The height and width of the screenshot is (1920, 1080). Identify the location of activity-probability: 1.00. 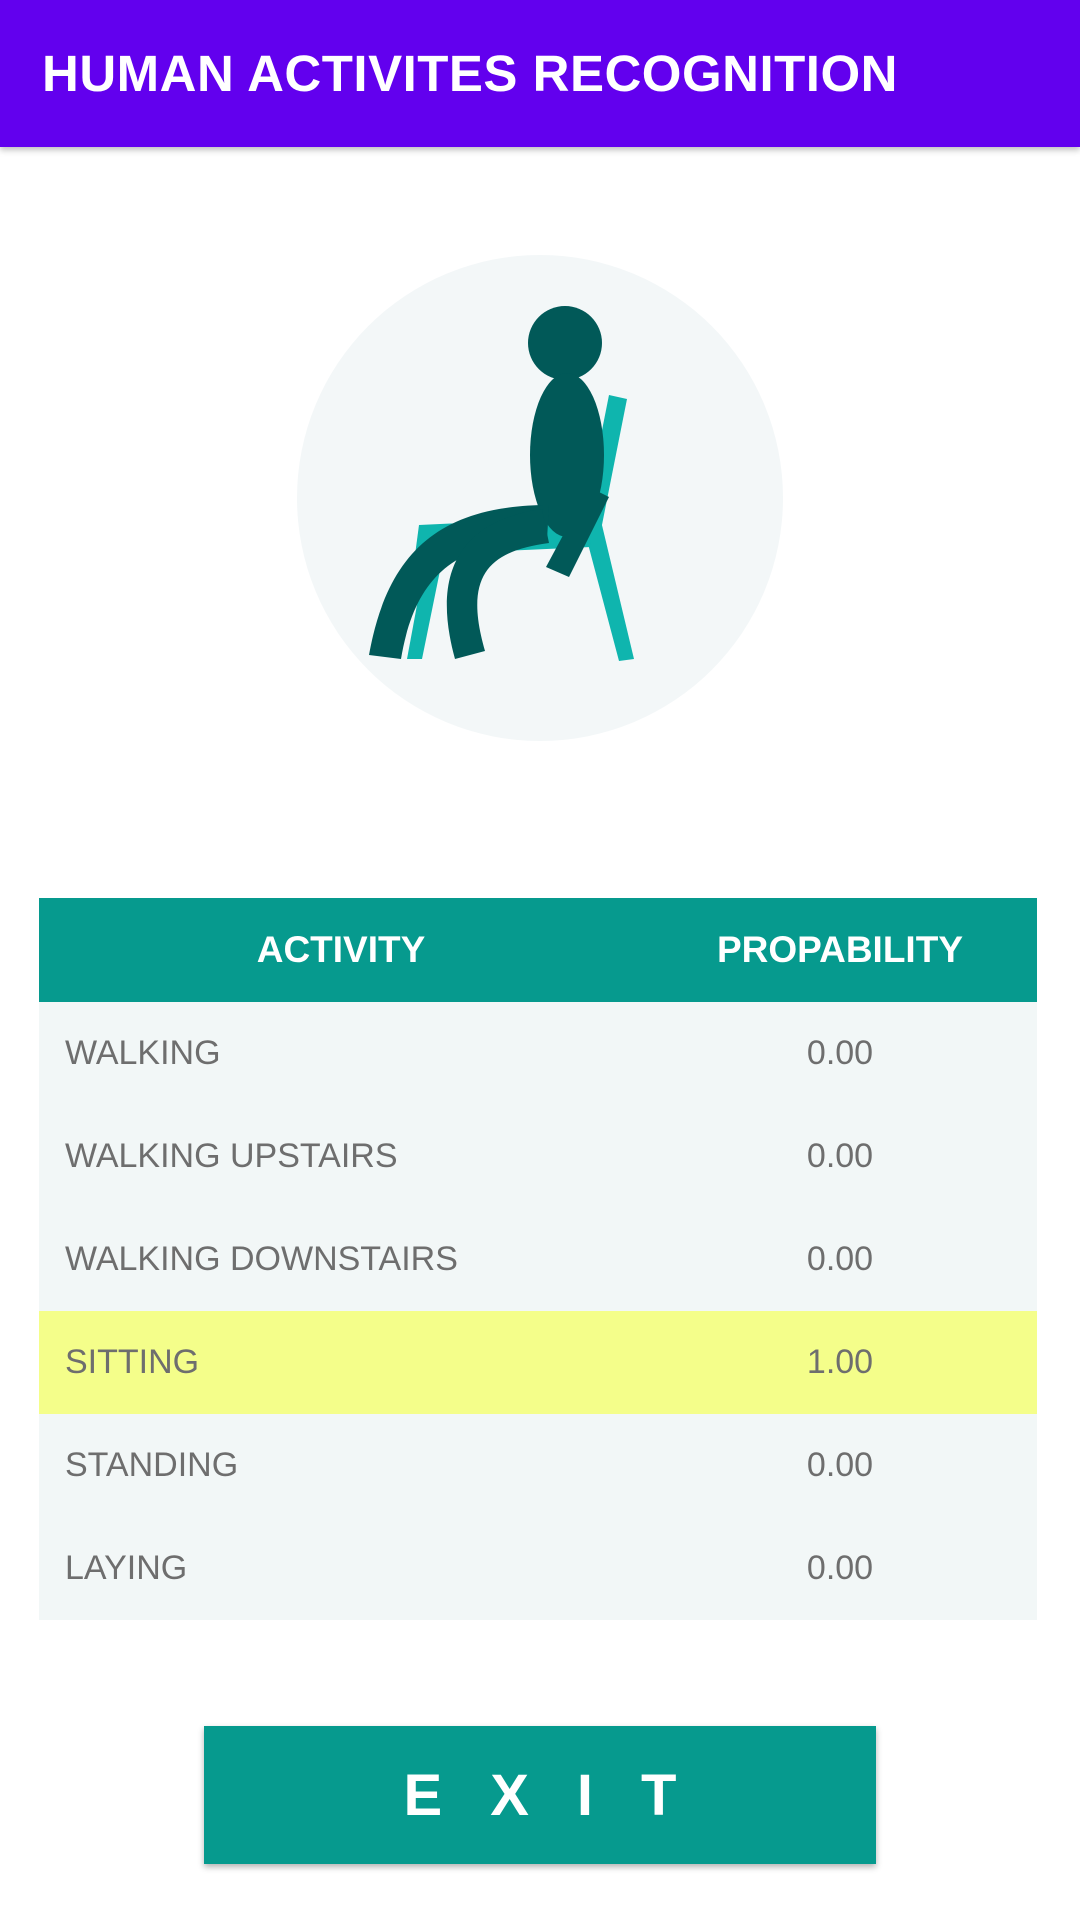
(840, 1362).